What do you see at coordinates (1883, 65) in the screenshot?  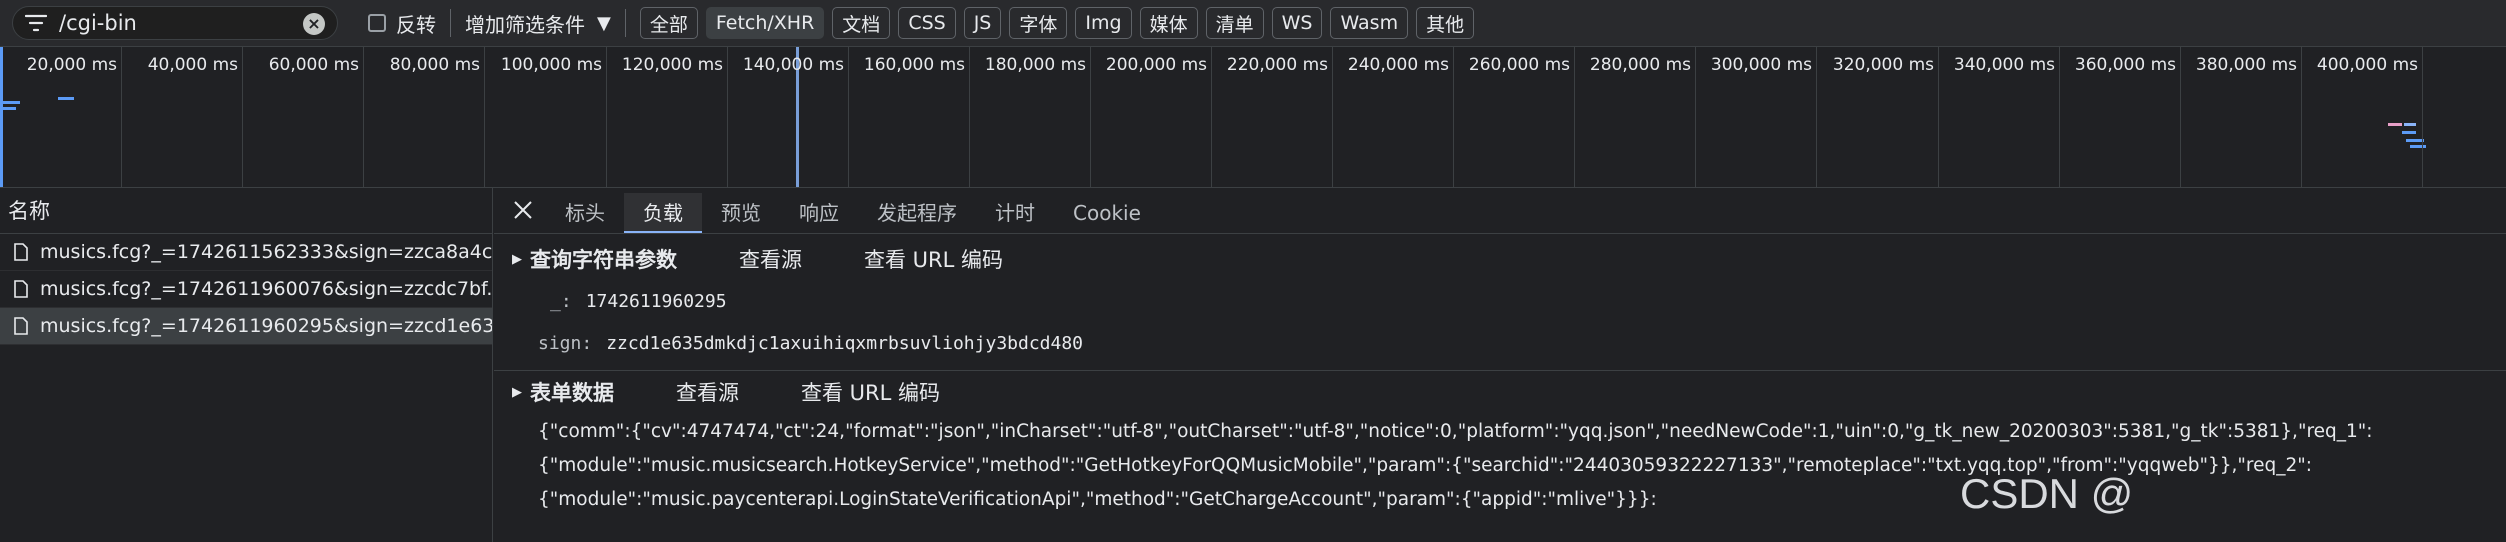 I see `timeline-tick-label: 320,000 ms` at bounding box center [1883, 65].